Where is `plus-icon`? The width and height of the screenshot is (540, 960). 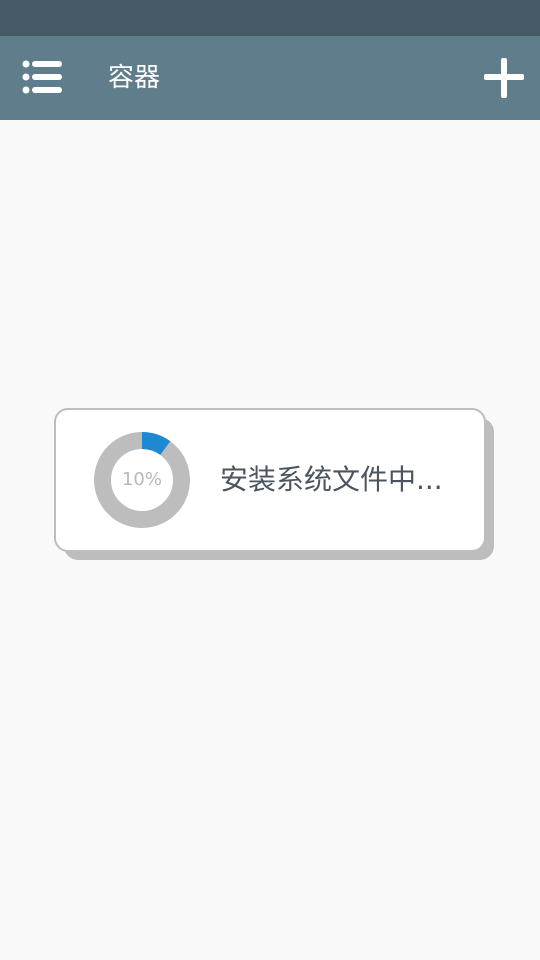 plus-icon is located at coordinates (504, 78).